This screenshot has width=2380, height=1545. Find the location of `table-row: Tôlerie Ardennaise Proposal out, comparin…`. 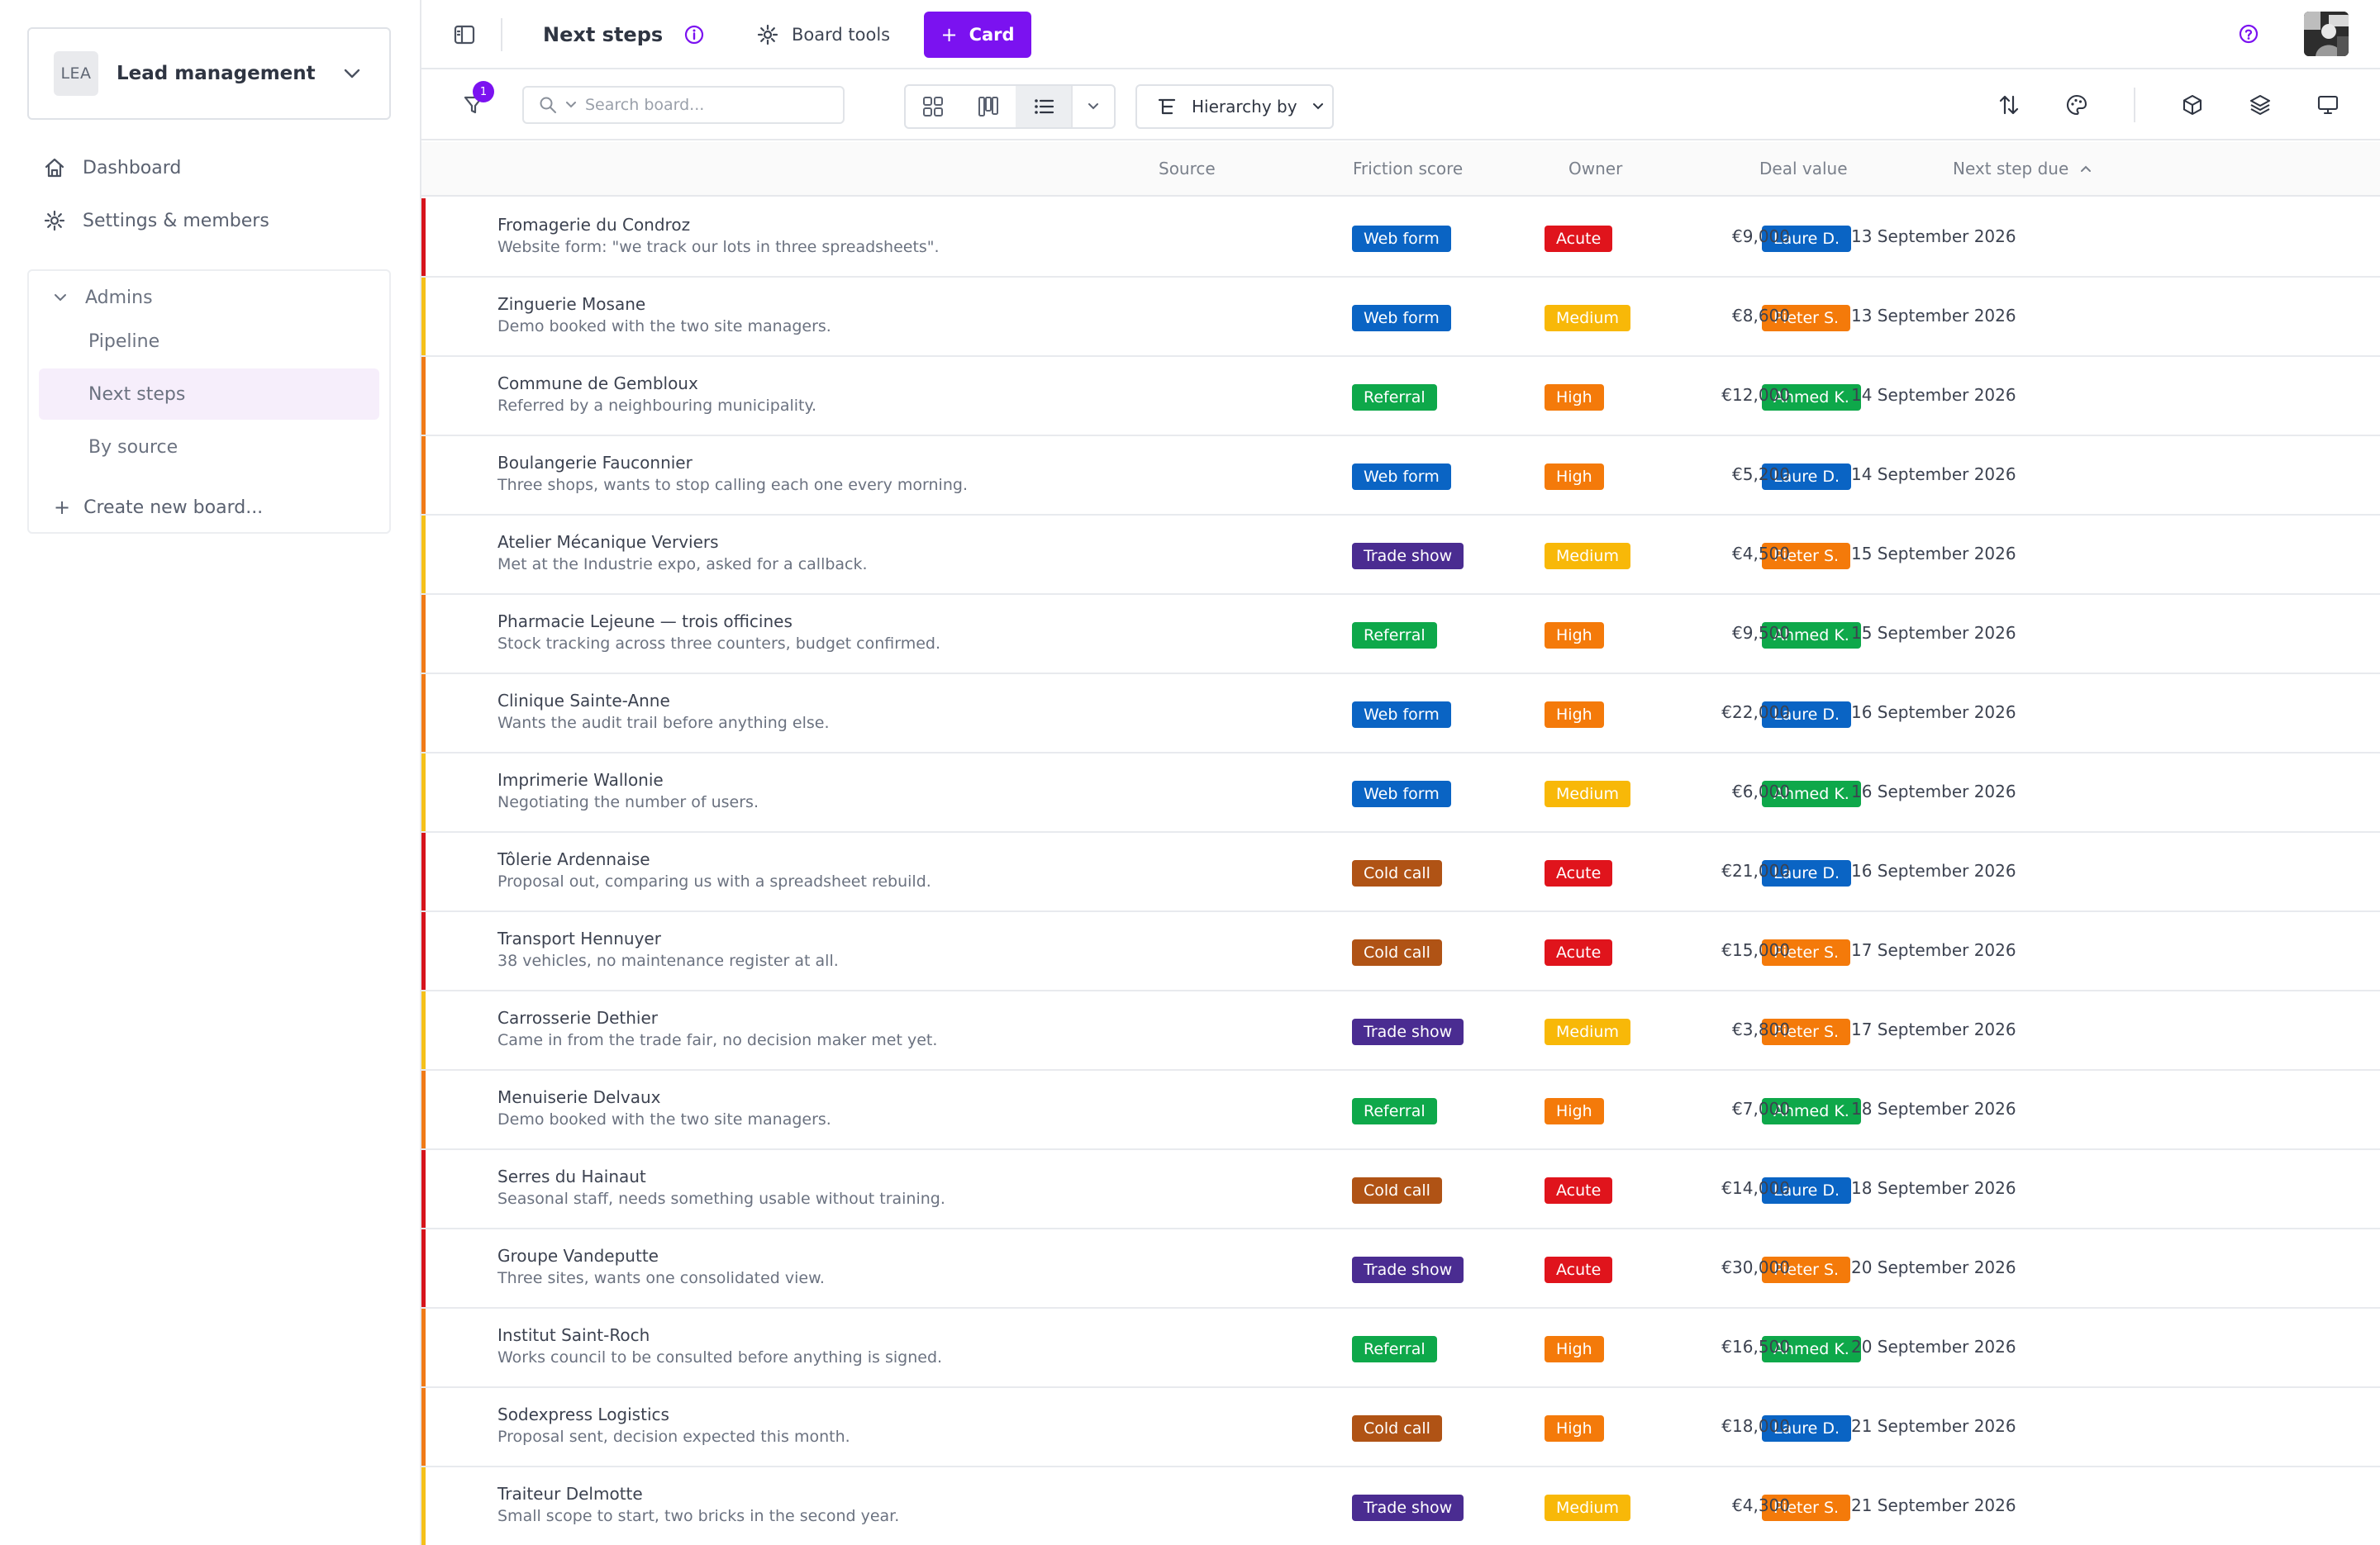

table-row: Tôlerie Ardennaise Proposal out, comparin… is located at coordinates (1400, 872).